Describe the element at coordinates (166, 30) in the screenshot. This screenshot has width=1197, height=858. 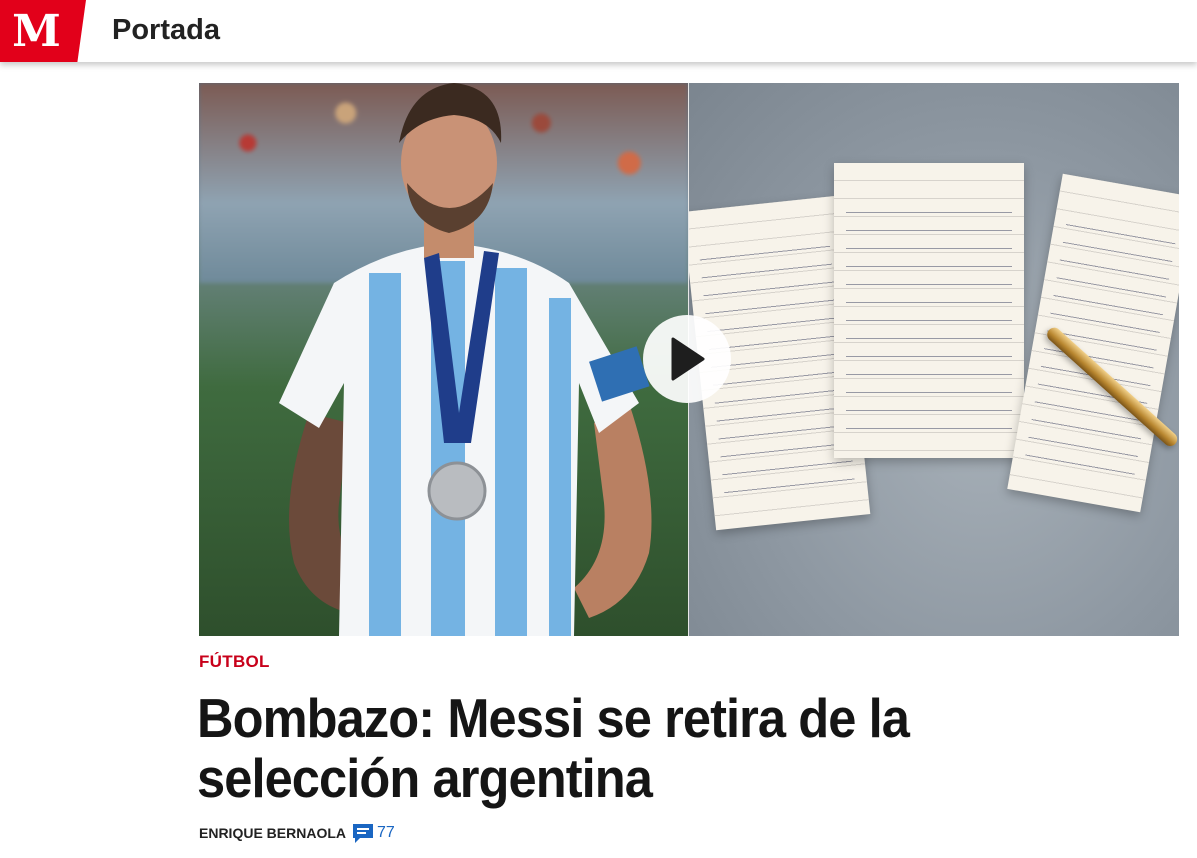
I see `section-title: Portada` at that location.